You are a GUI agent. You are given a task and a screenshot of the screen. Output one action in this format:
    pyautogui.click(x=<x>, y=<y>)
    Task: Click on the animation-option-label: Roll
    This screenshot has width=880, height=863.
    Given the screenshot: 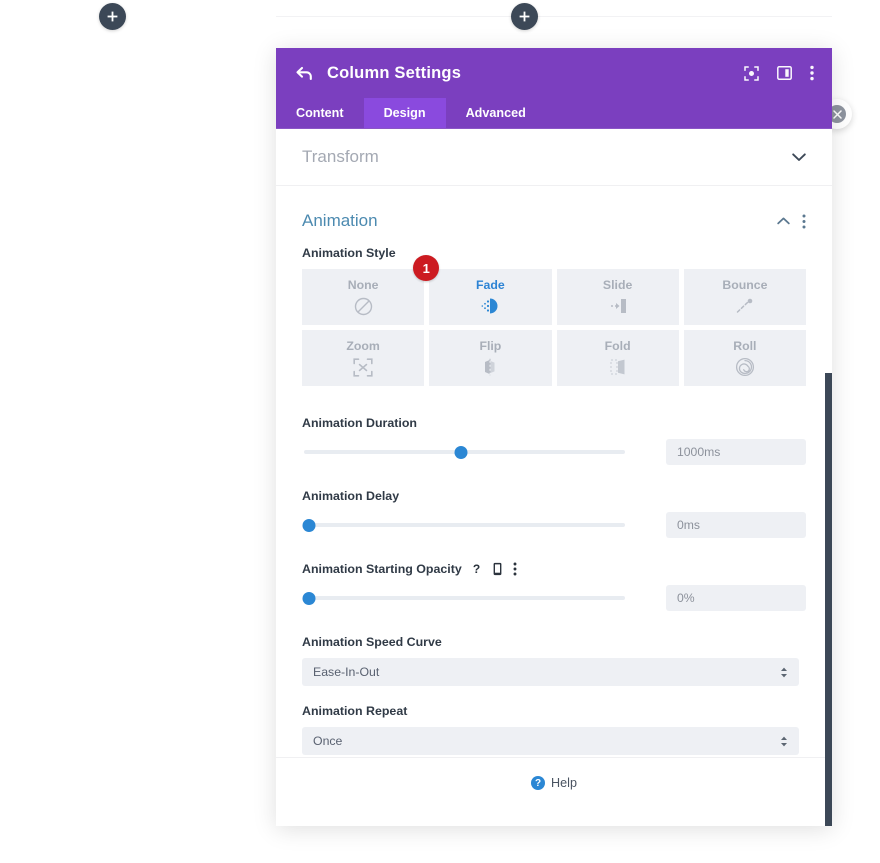 What is the action you would take?
    pyautogui.click(x=745, y=346)
    